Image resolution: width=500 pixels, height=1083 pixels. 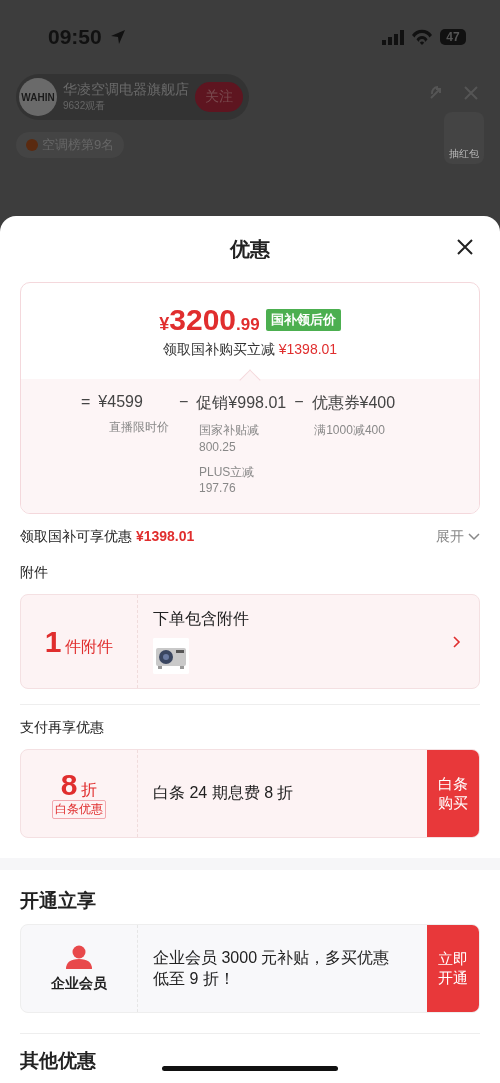 I want to click on discount-unit: 折, so click(x=89, y=790).